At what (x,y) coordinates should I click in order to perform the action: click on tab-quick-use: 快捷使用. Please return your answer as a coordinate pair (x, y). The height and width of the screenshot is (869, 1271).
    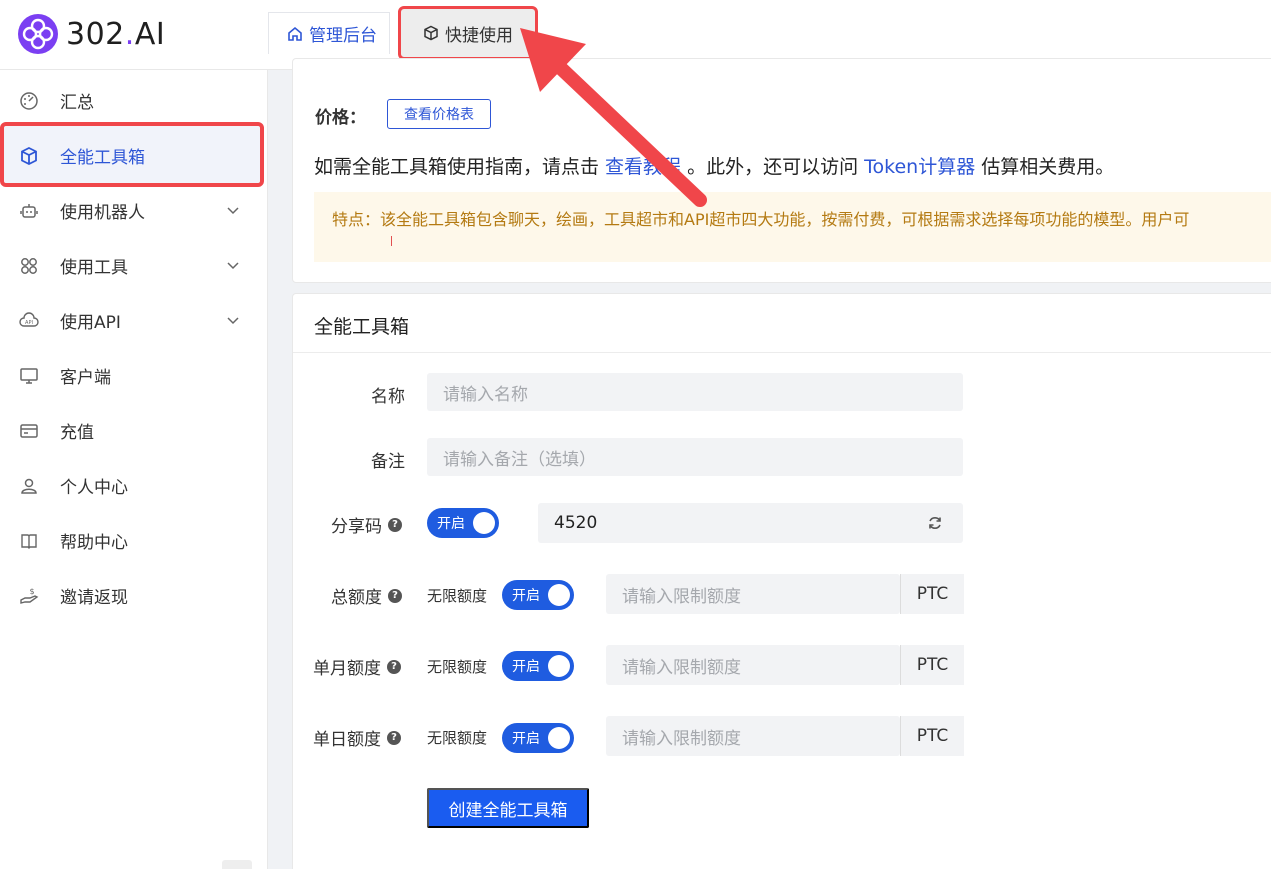
    Looking at the image, I should click on (468, 33).